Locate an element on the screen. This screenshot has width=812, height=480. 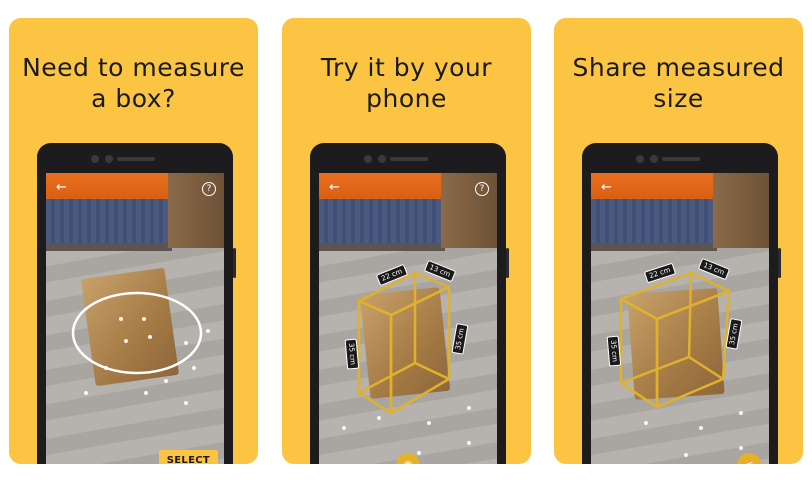
card-title-line: Share measured is located at coordinates (678, 67).